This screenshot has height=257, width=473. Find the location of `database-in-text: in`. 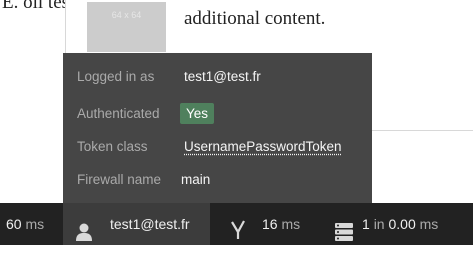

database-in-text: in is located at coordinates (379, 224).